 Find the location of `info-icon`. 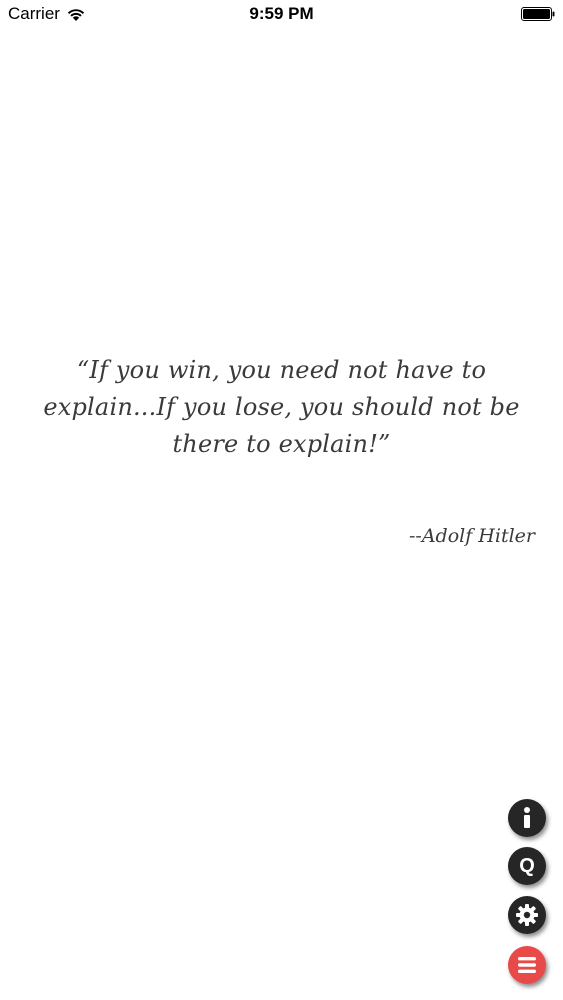

info-icon is located at coordinates (527, 817).